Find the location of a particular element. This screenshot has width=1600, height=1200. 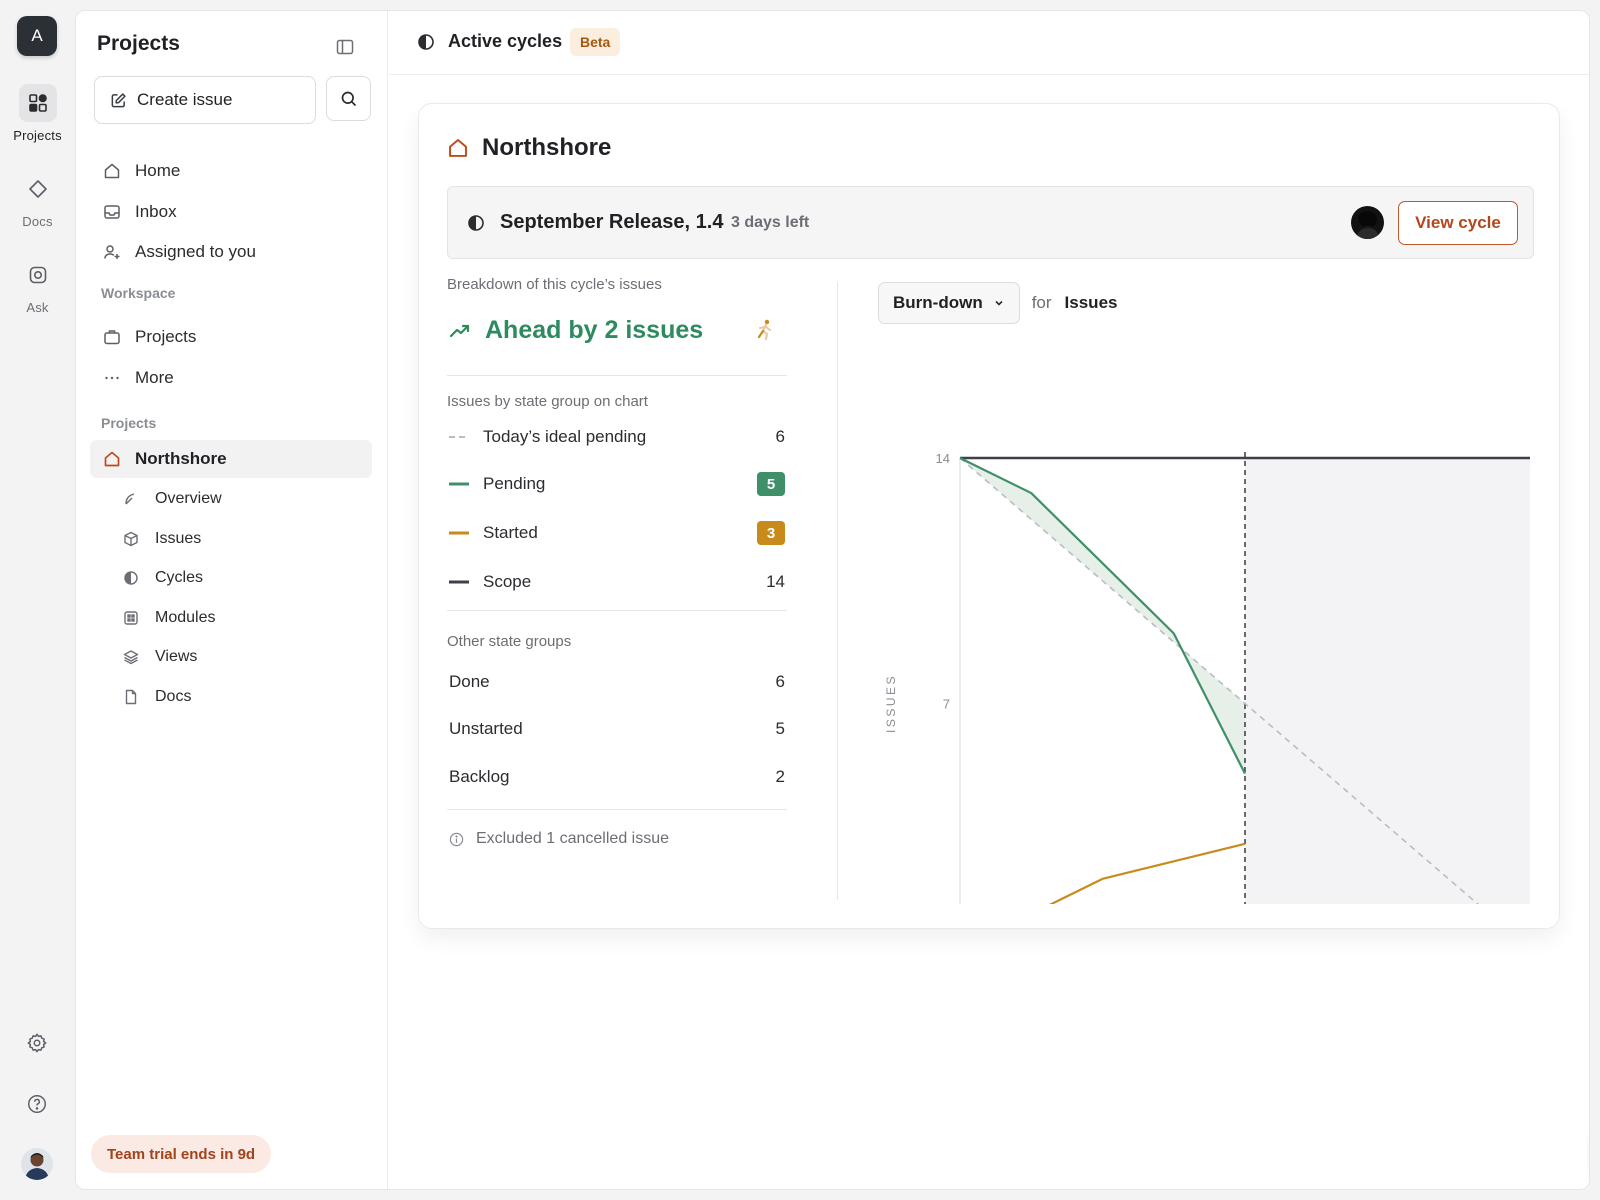

nav-assigned: Assigned to you is located at coordinates (231, 252).